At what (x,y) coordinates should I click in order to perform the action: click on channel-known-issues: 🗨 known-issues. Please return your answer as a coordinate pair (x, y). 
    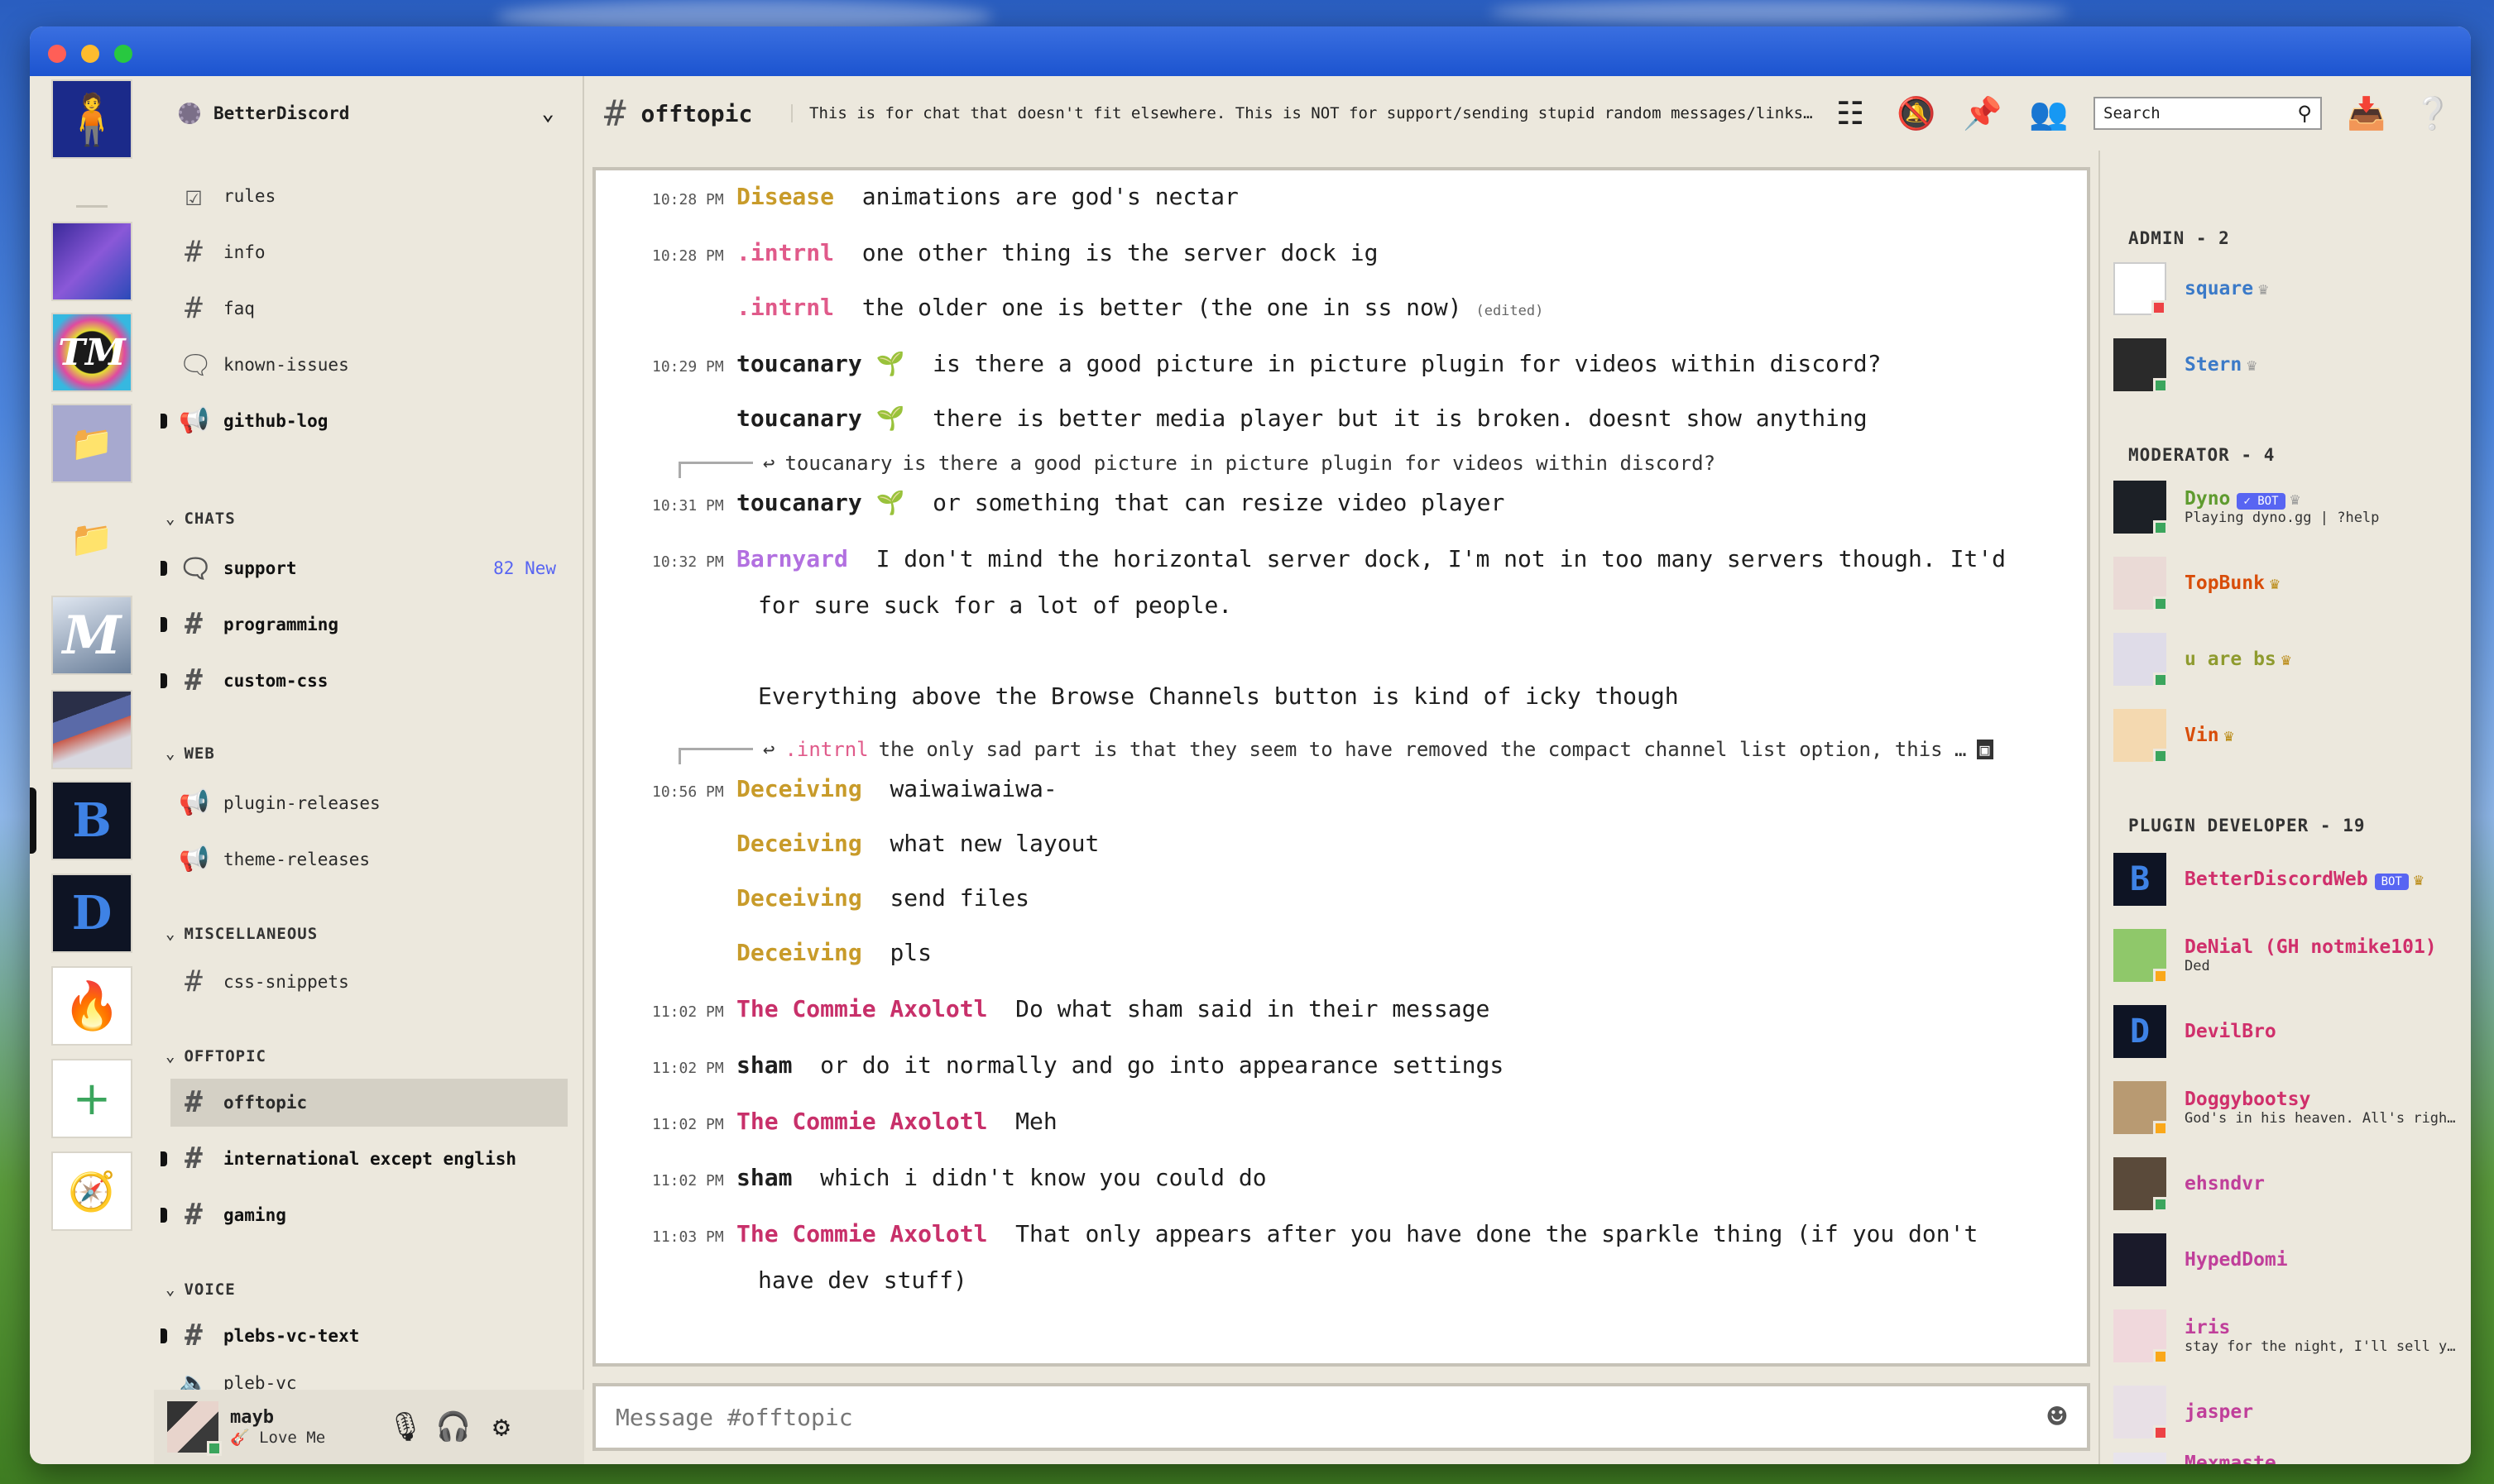
    Looking at the image, I should click on (369, 365).